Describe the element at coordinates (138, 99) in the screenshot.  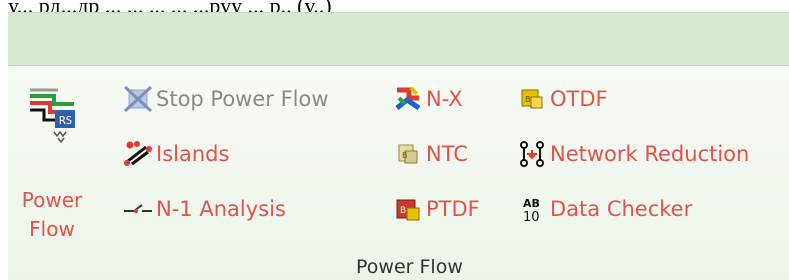
I see `stop-power-flow-icon` at that location.